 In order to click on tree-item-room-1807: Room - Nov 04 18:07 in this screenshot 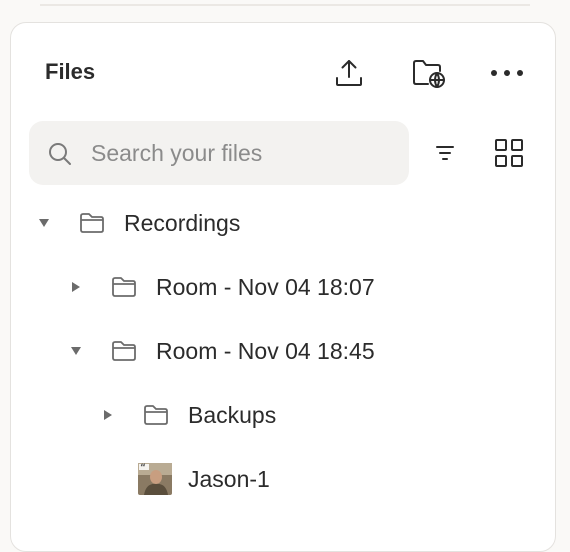, I will do `click(283, 287)`.